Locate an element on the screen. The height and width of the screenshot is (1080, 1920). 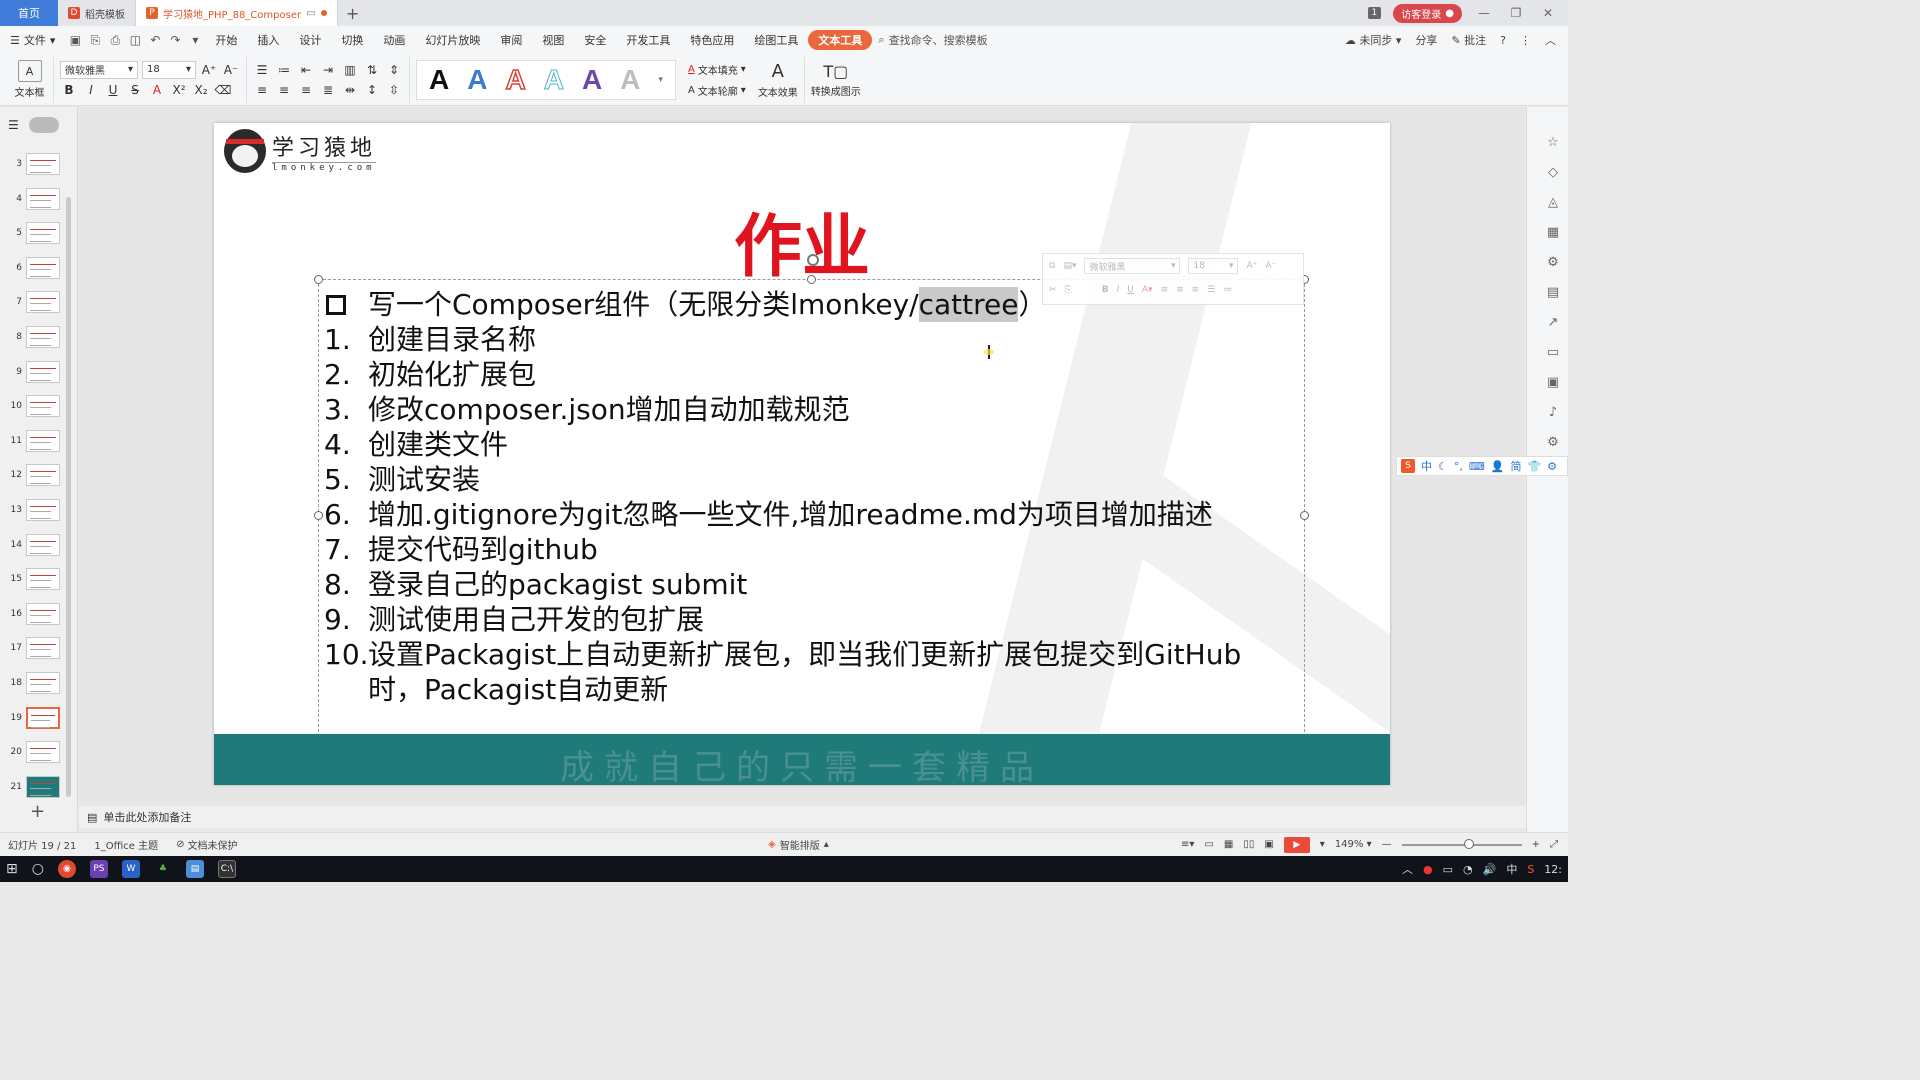
sogou-tray-icon: S is located at coordinates (1530, 869).